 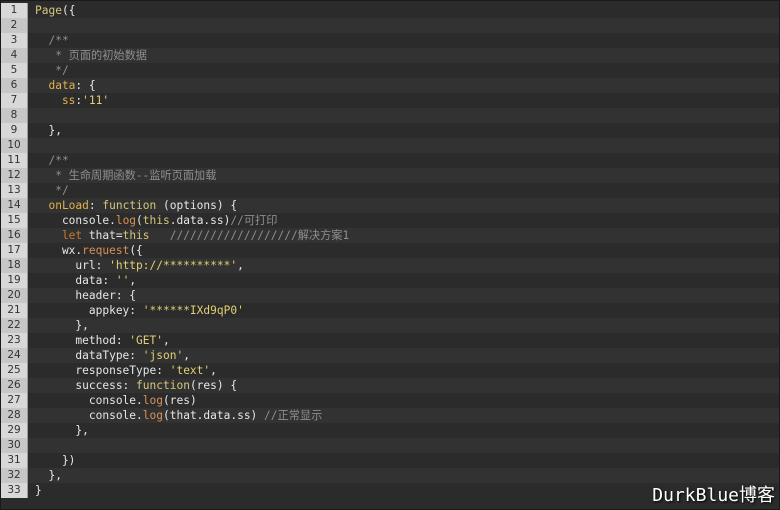 I want to click on code-line: 23 method: 'GET',, so click(x=390, y=340).